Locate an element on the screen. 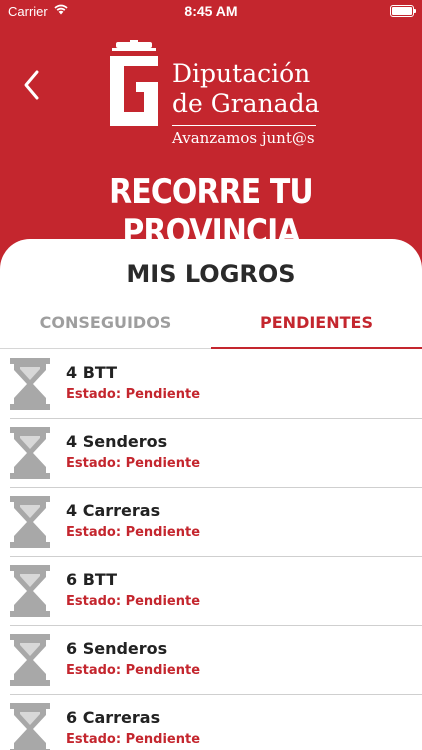 The image size is (422, 750). card-title: MIS LOGROS is located at coordinates (211, 274).